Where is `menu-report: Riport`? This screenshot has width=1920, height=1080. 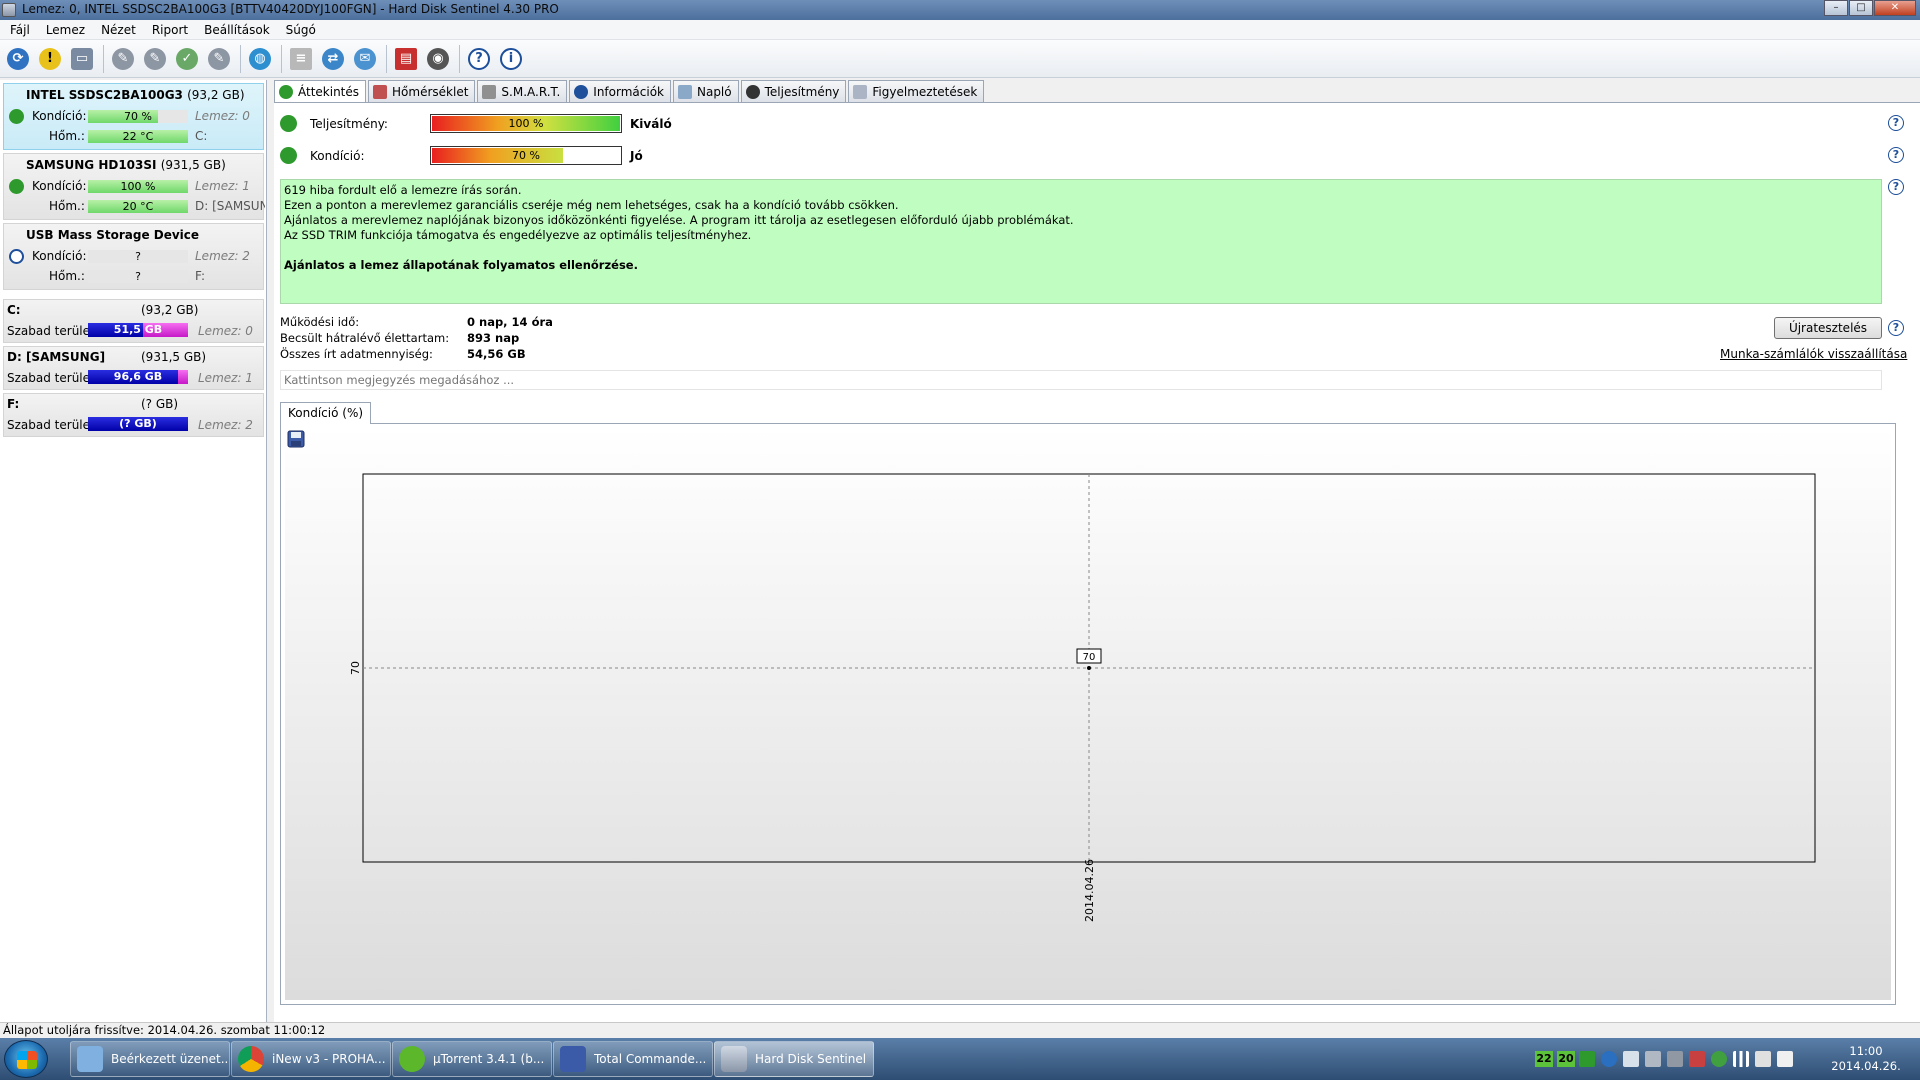
menu-report: Riport is located at coordinates (170, 30).